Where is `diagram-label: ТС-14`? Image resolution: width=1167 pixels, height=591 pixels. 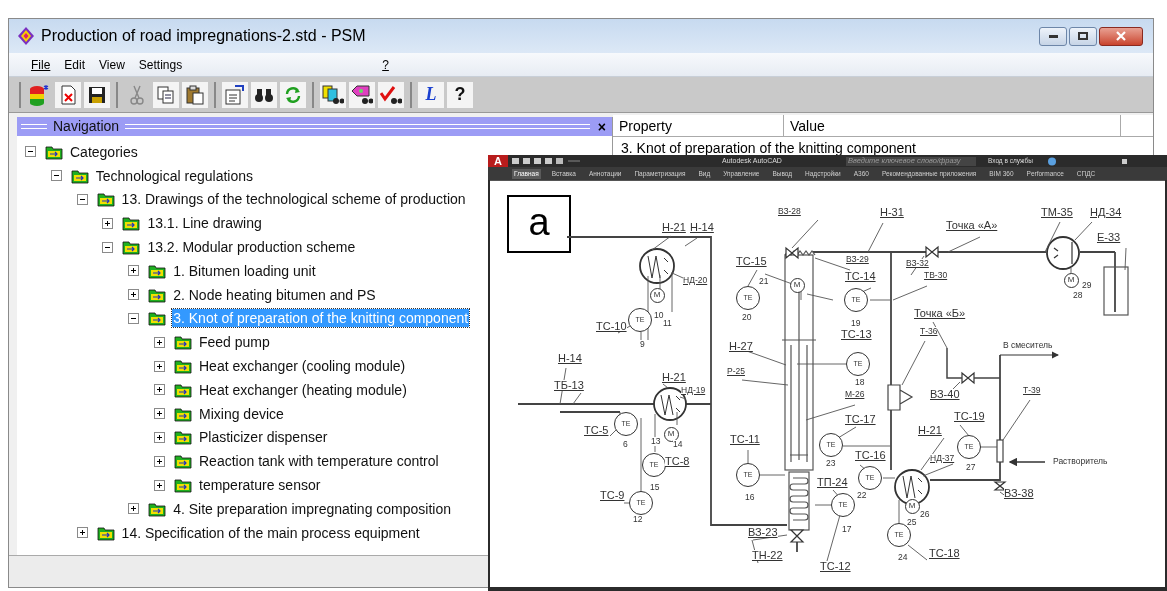 diagram-label: ТС-14 is located at coordinates (860, 276).